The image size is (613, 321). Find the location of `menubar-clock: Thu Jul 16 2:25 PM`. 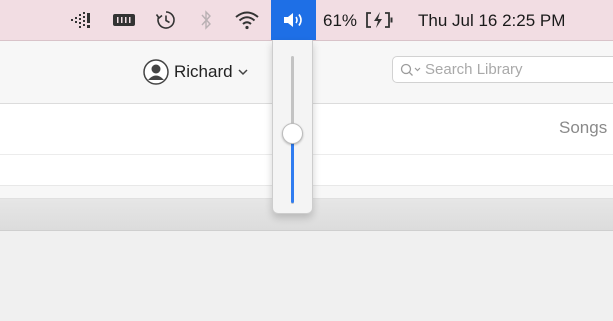

menubar-clock: Thu Jul 16 2:25 PM is located at coordinates (491, 20).